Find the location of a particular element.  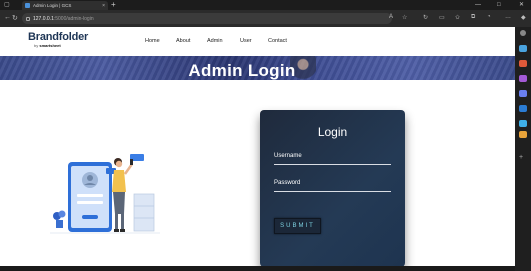

username-field: Username is located at coordinates (332, 159).